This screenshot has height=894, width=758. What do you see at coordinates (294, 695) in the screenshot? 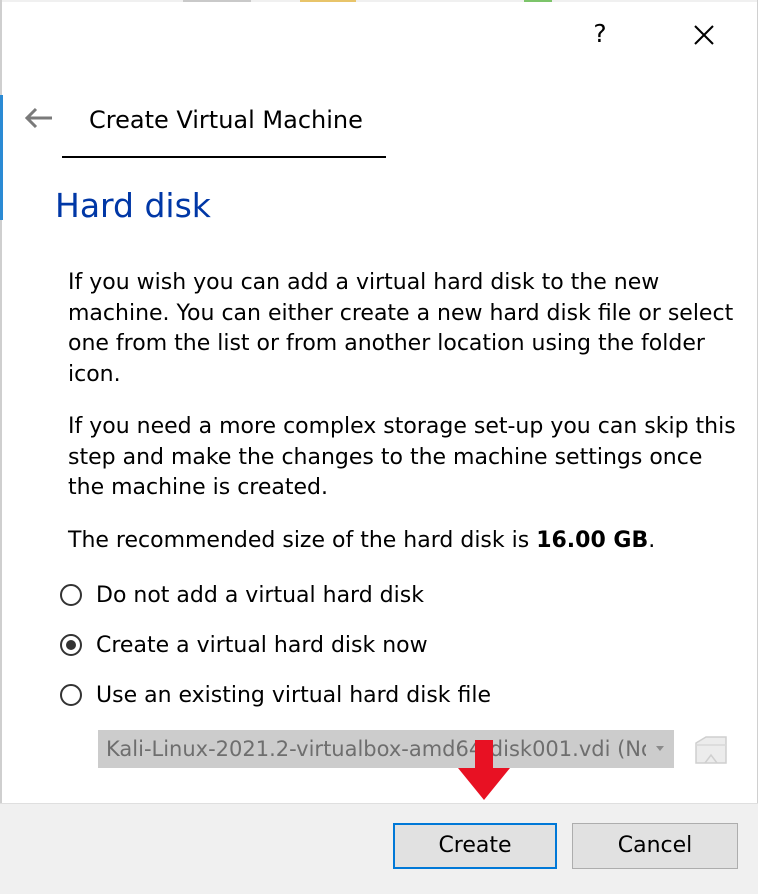
I see `radio-label: Use an existing virtual hard disk file` at bounding box center [294, 695].